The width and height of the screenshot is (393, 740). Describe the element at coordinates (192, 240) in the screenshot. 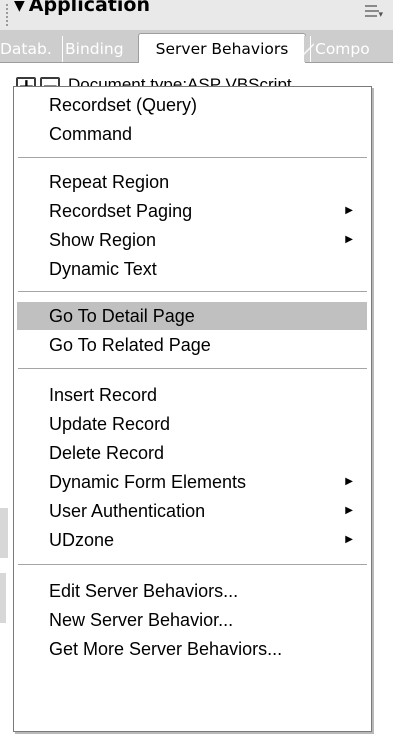

I see `menu-item-show-region: Show Region ▶` at that location.